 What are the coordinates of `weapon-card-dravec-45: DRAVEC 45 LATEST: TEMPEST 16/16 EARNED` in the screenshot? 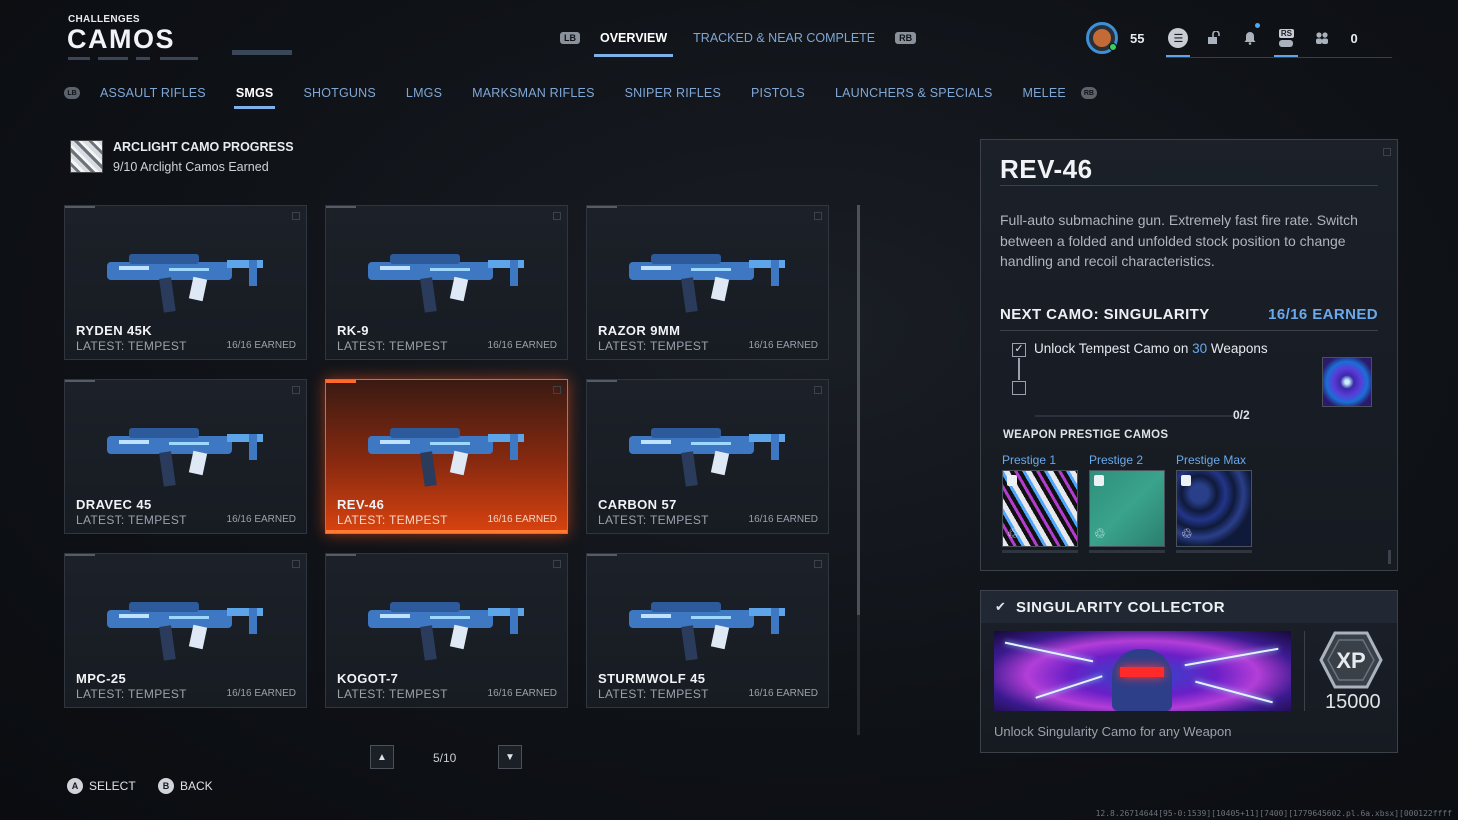 It's located at (185, 456).